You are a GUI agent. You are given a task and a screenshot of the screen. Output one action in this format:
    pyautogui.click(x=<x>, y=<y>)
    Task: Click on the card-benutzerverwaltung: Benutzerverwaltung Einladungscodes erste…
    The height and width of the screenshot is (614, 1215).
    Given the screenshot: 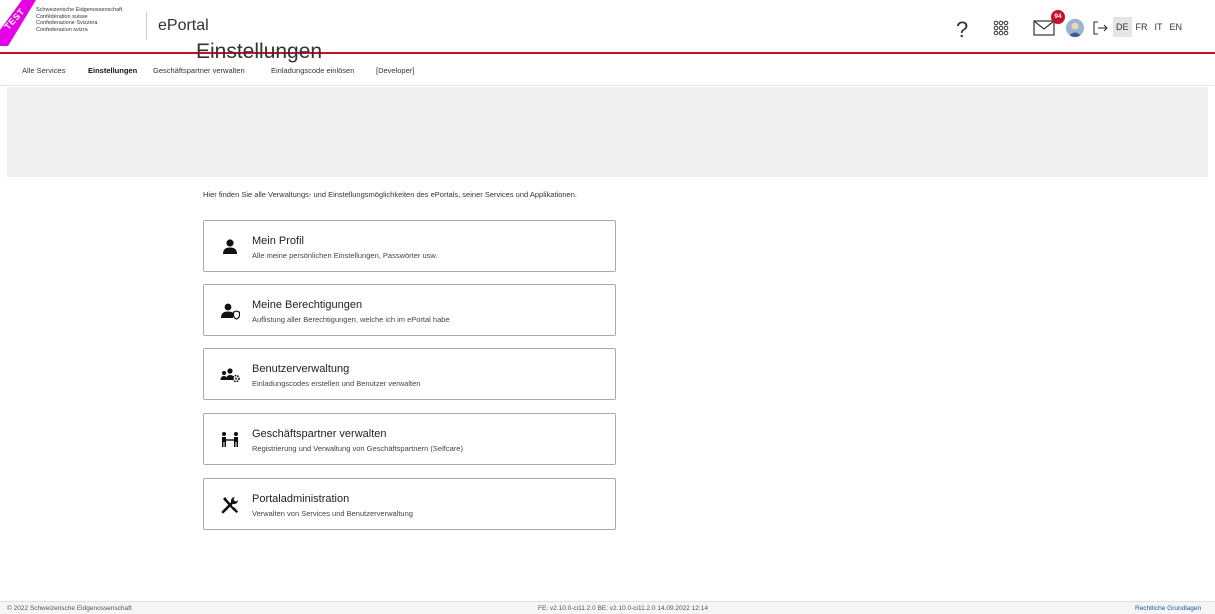 What is the action you would take?
    pyautogui.click(x=409, y=374)
    